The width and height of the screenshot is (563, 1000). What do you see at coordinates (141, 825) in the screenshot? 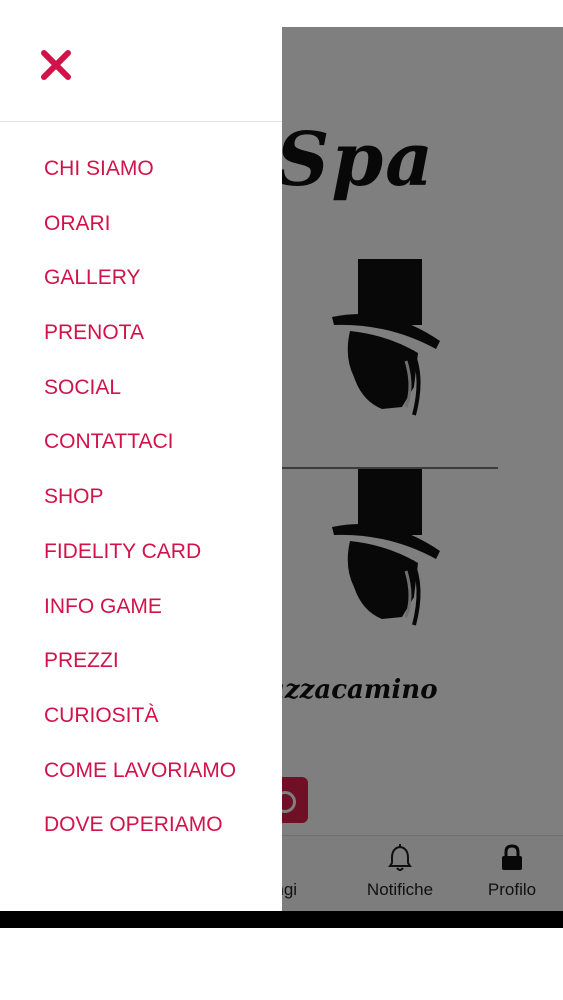
I see `menu-item-dove-operiamo: DOVE OPERIAMO` at bounding box center [141, 825].